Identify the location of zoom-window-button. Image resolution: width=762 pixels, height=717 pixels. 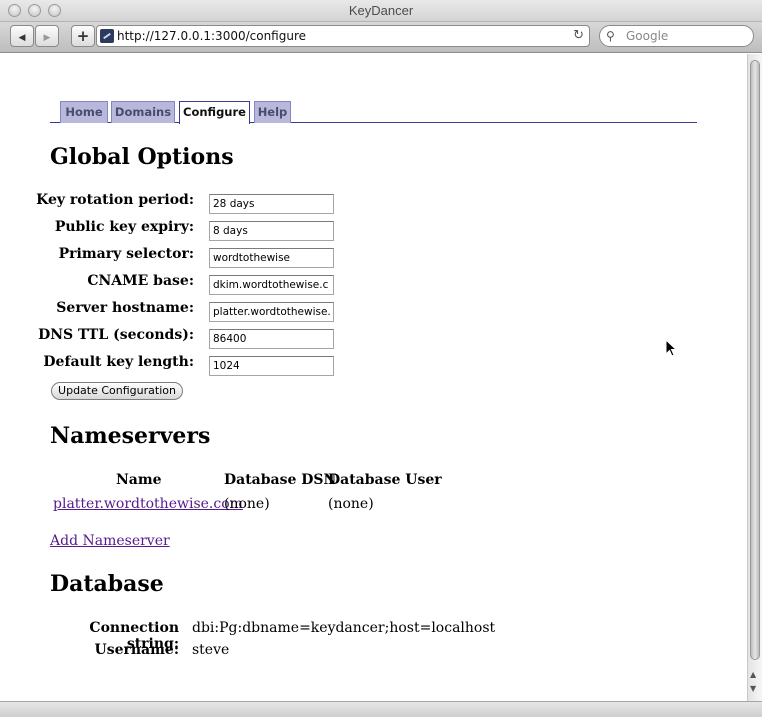
(54, 10).